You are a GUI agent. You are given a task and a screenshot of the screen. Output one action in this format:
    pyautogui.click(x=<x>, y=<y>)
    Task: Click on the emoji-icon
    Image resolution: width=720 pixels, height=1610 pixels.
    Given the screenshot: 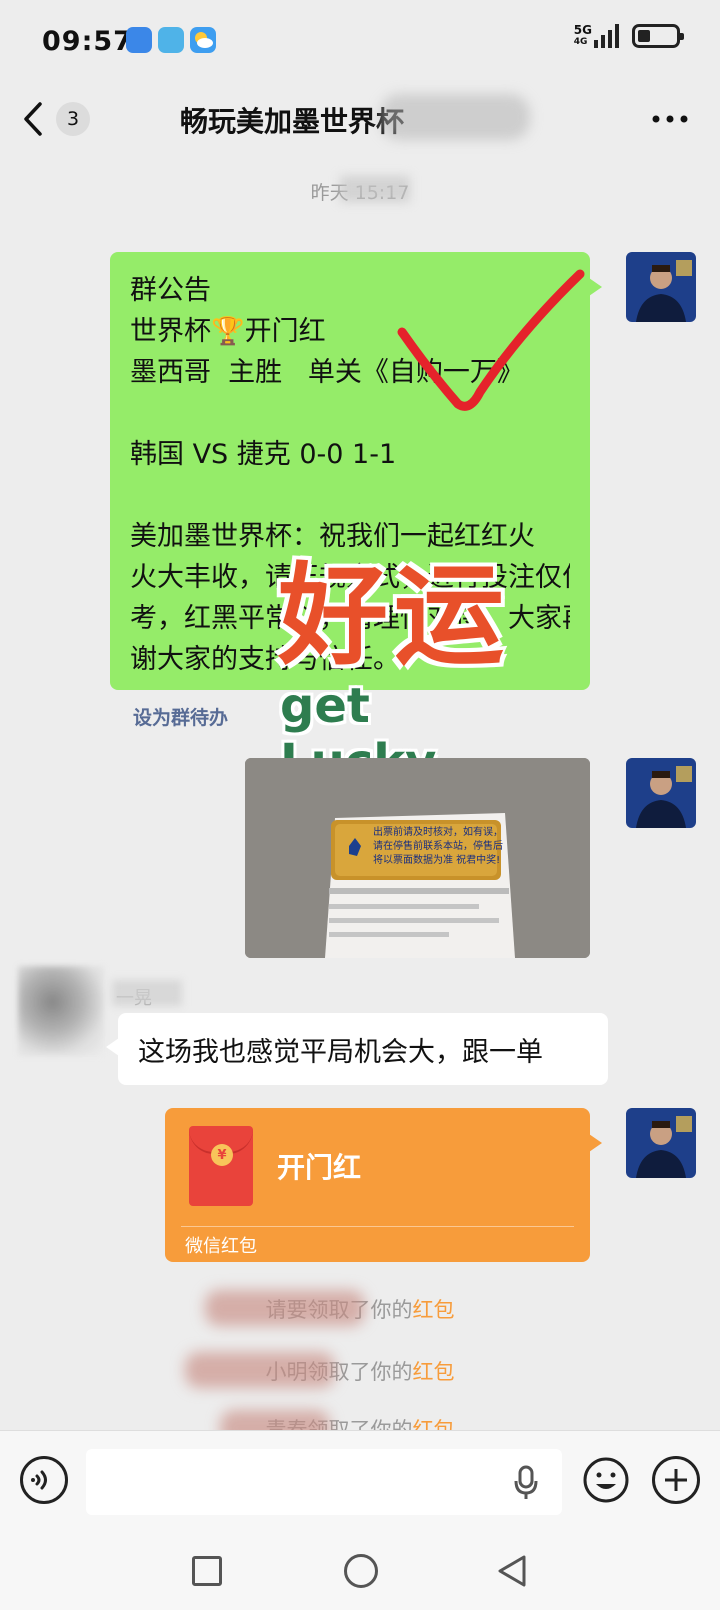 What is the action you would take?
    pyautogui.click(x=606, y=1480)
    